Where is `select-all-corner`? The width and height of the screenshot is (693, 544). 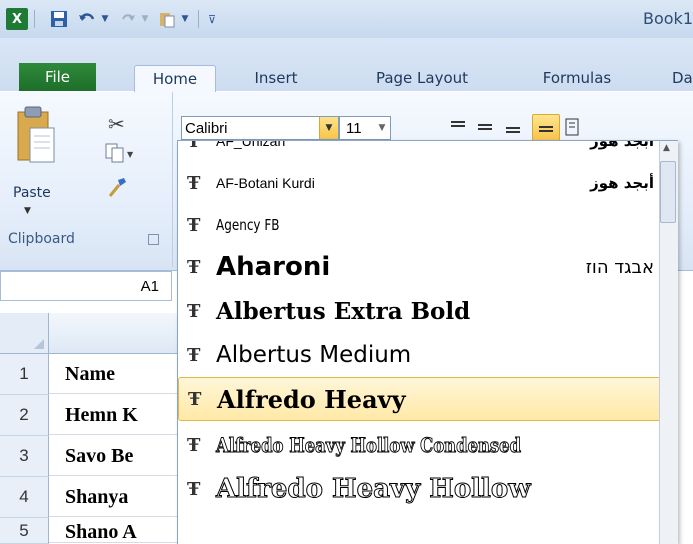 select-all-corner is located at coordinates (24, 333).